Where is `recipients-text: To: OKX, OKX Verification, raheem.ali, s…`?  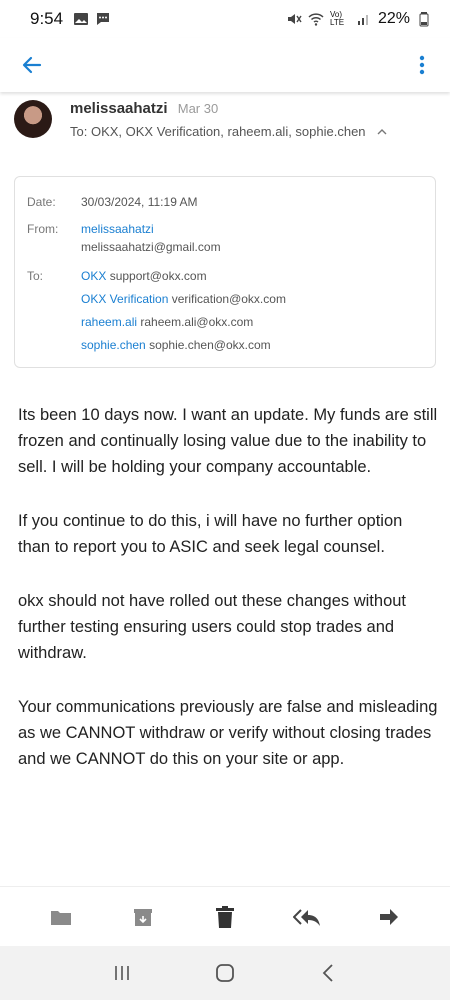
recipients-text: To: OKX, OKX Verification, raheem.ali, s… is located at coordinates (218, 131).